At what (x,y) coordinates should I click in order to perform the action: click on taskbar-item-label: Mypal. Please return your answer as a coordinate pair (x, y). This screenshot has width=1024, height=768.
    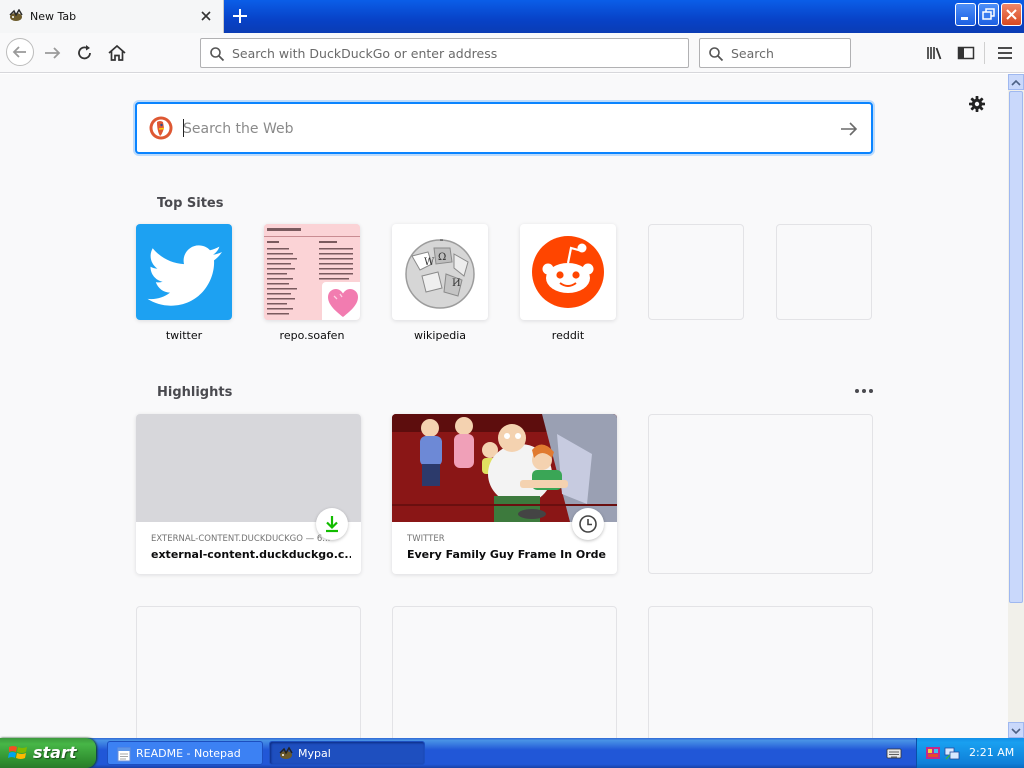
    Looking at the image, I should click on (314, 753).